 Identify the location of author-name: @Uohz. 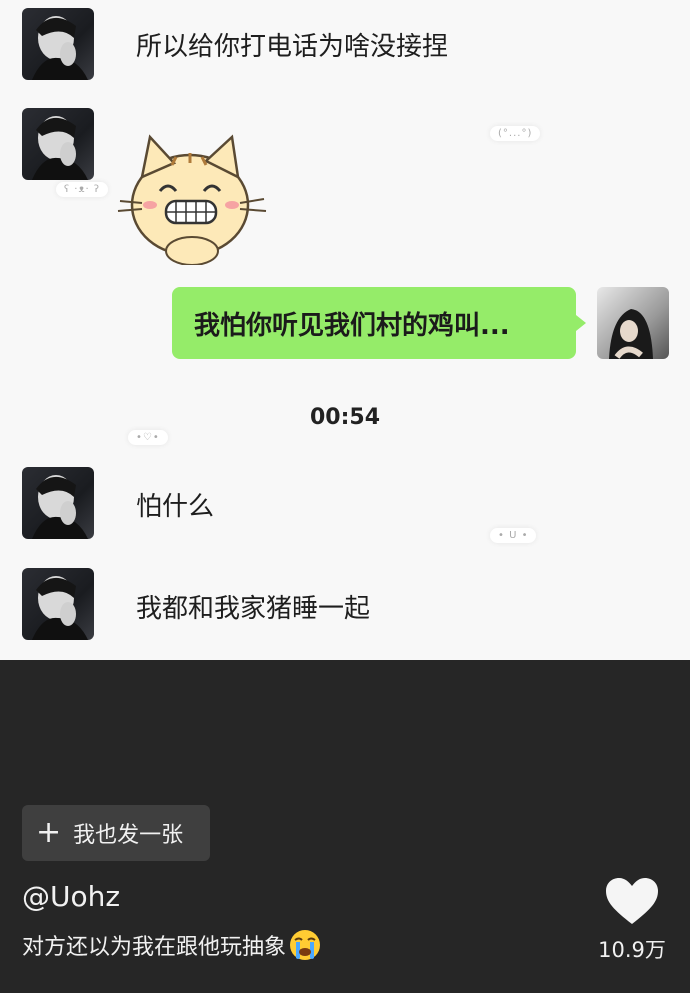
(71, 896).